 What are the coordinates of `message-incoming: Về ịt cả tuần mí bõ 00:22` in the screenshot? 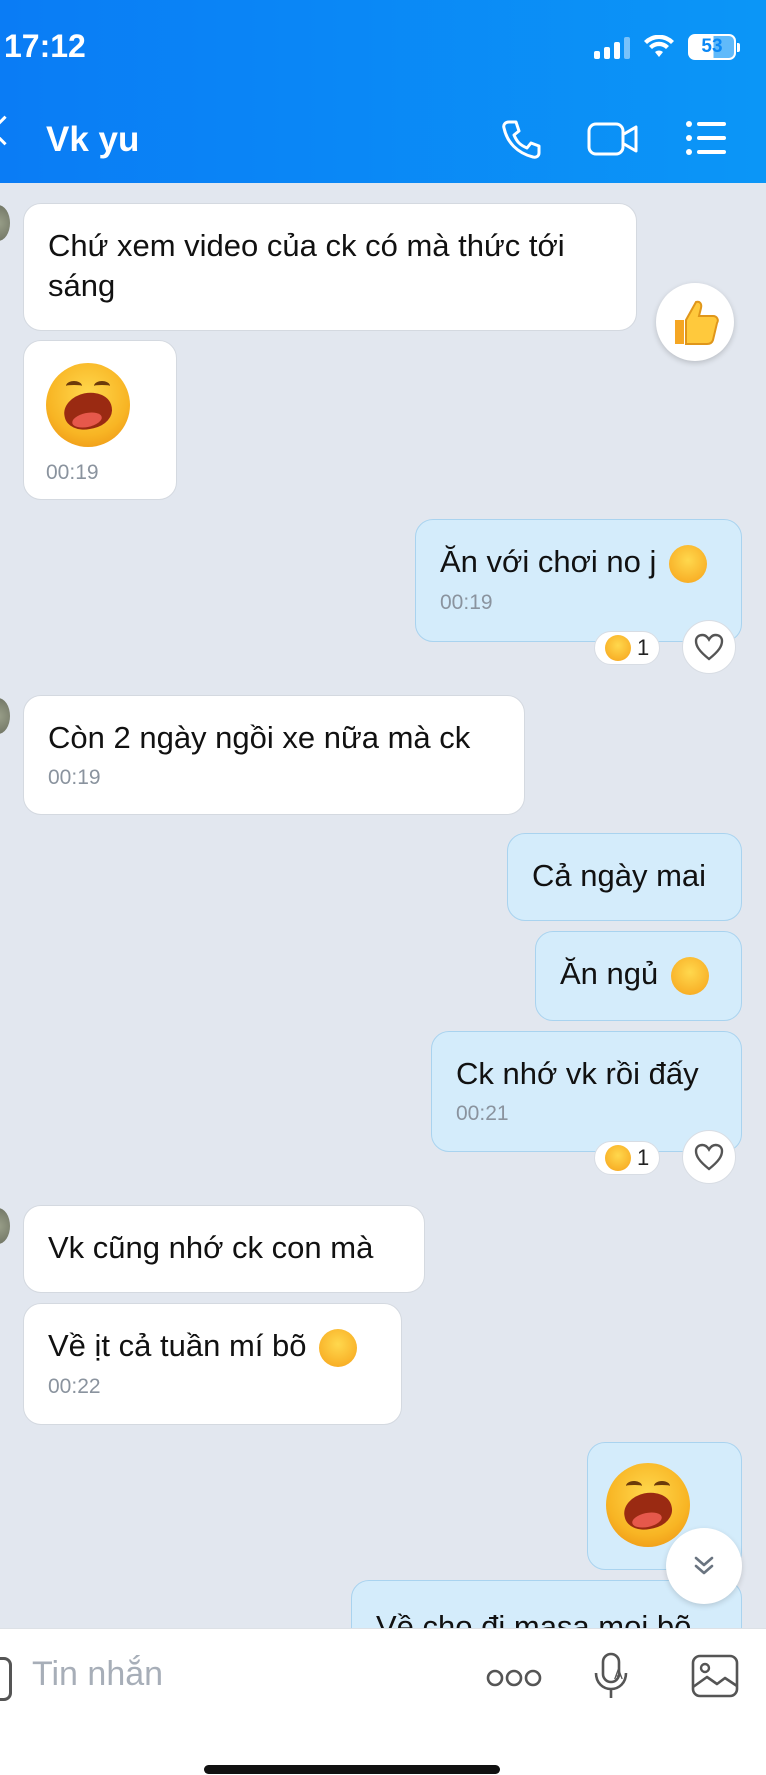 It's located at (212, 1364).